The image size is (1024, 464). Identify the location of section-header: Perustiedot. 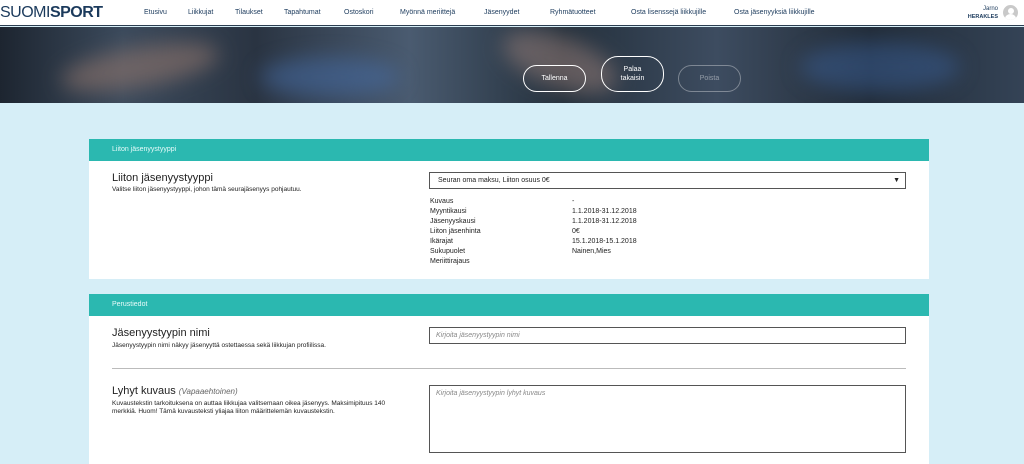
(509, 305).